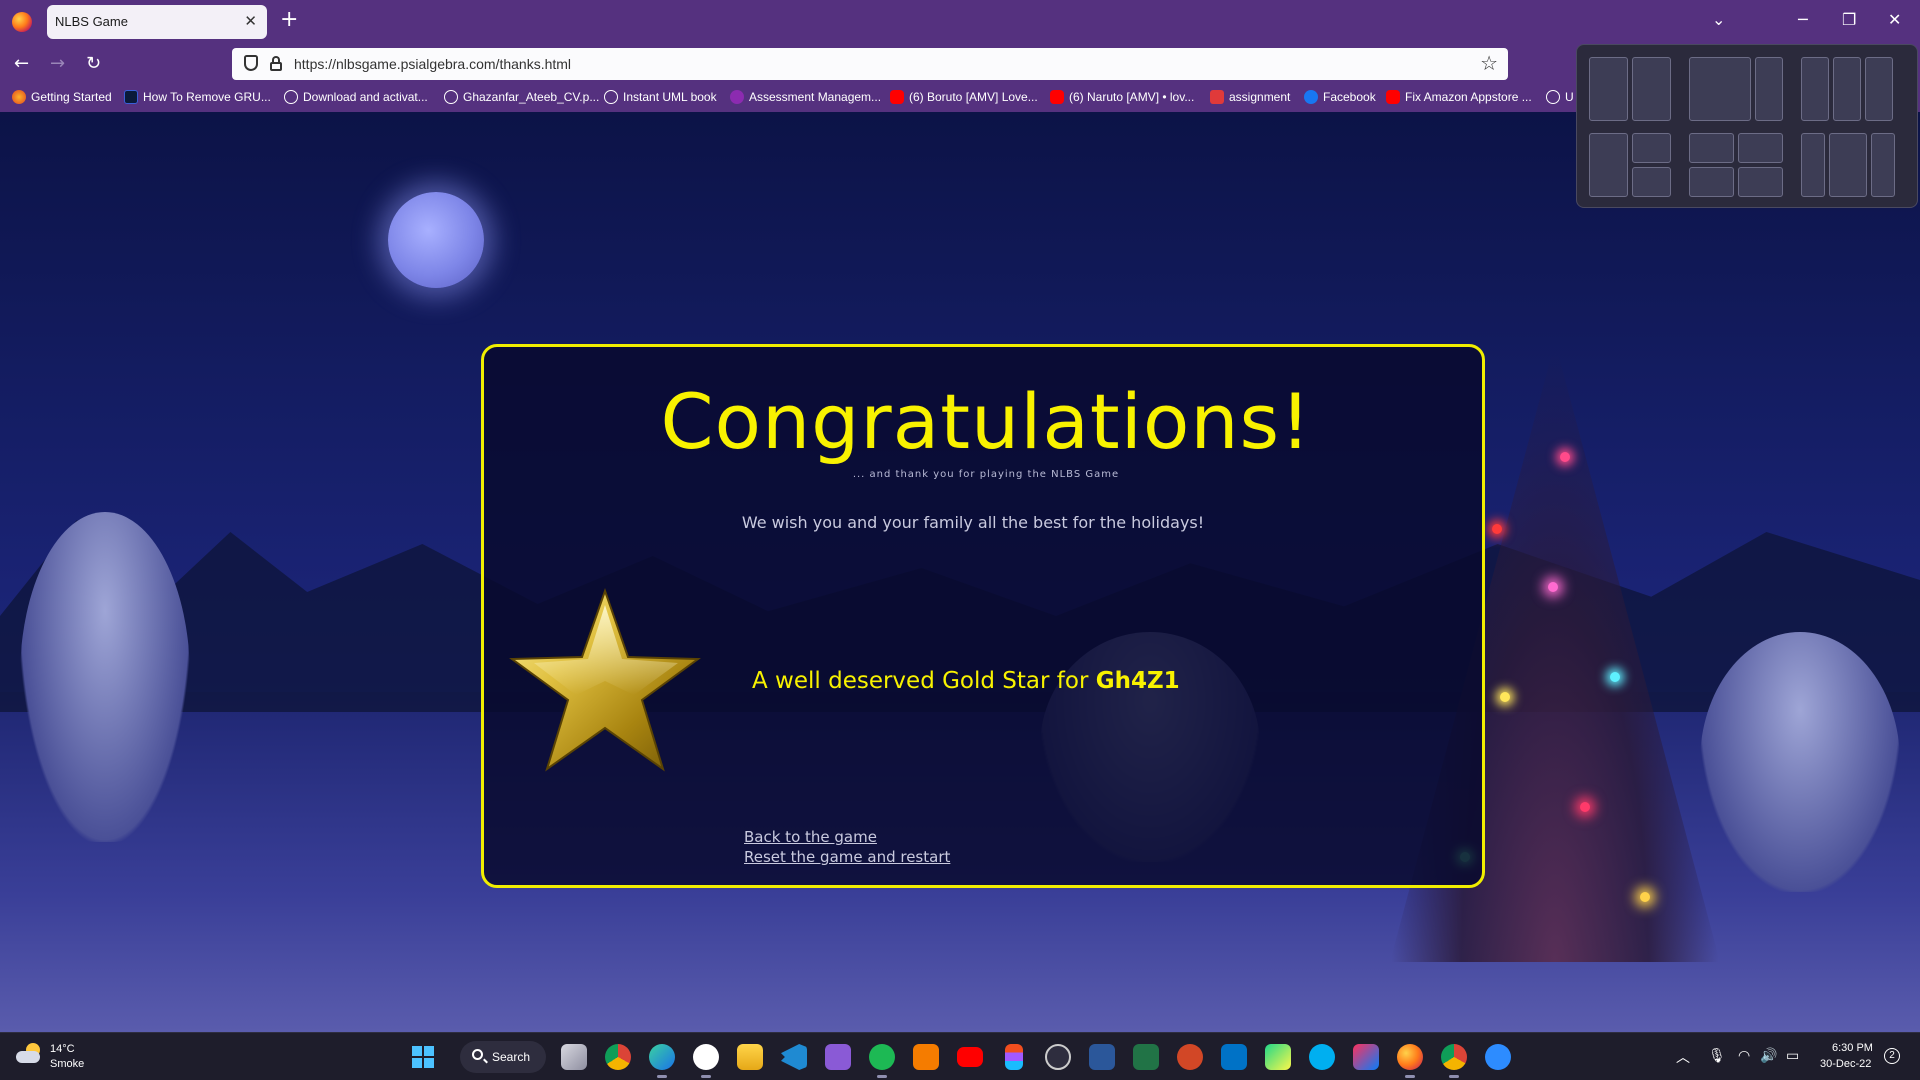  What do you see at coordinates (1366, 1057) in the screenshot?
I see `intellij-icon` at bounding box center [1366, 1057].